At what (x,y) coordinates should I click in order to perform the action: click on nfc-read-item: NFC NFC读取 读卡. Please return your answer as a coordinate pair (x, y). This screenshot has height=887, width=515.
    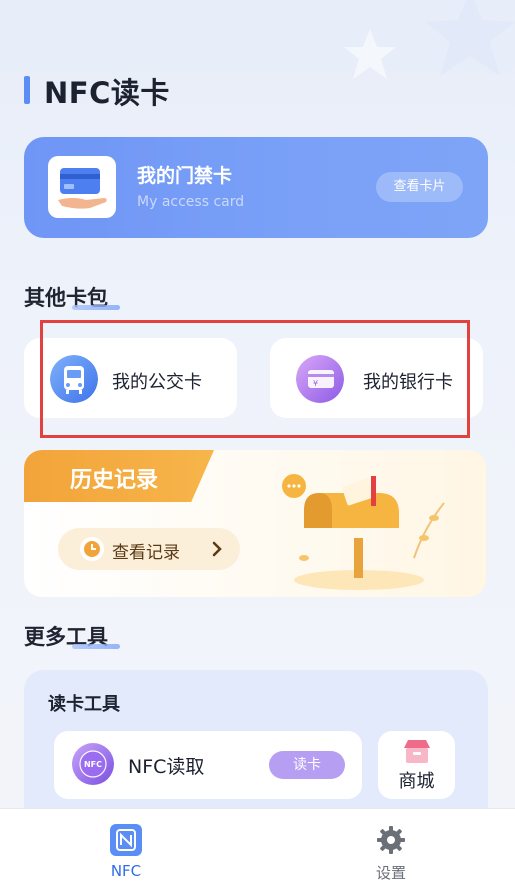
    Looking at the image, I should click on (208, 765).